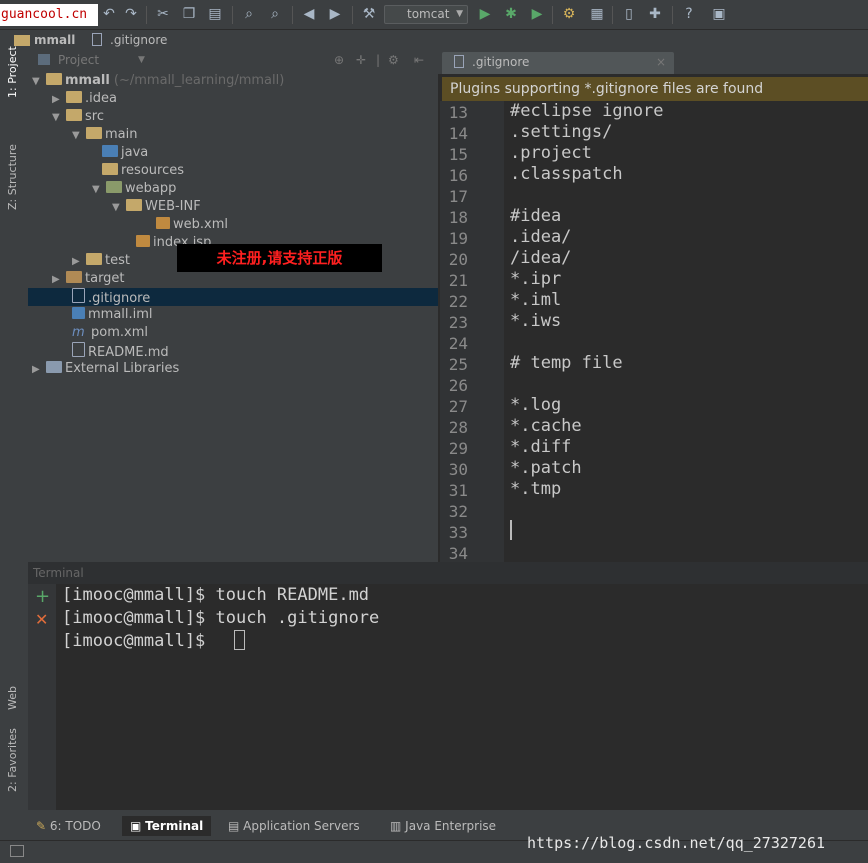 The image size is (868, 863). Describe the element at coordinates (104, 135) in the screenshot. I see `tree-item-main: ▼ main` at that location.